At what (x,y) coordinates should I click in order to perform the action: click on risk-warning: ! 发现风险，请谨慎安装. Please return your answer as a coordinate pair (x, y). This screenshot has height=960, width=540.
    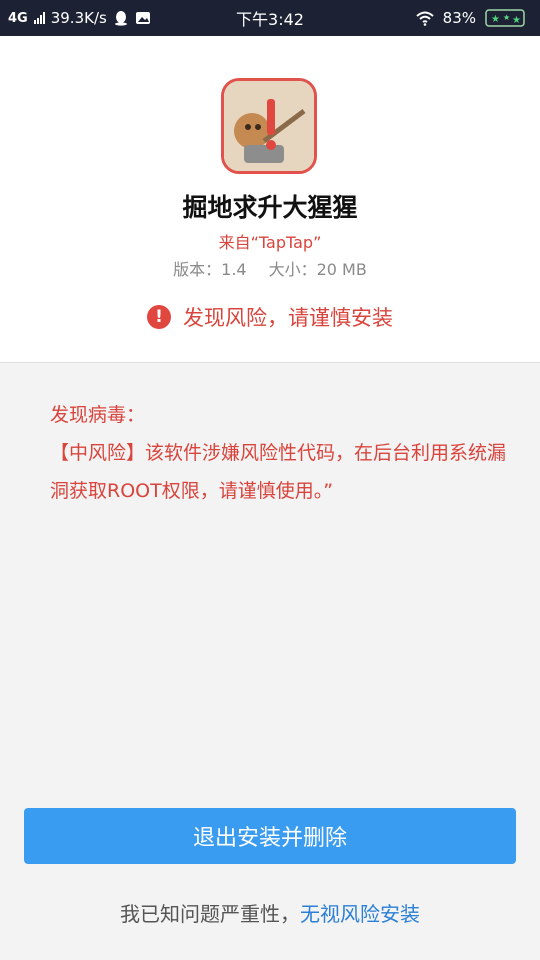
    Looking at the image, I should click on (270, 317).